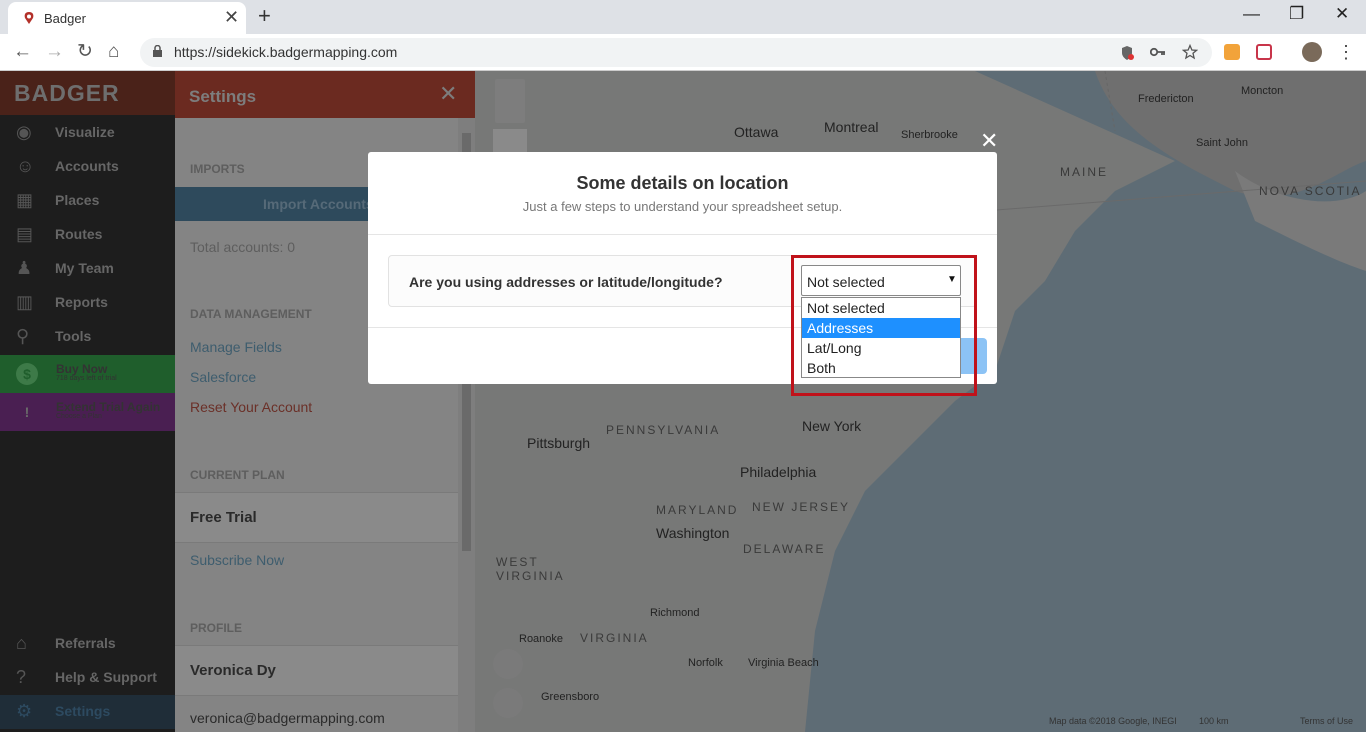 This screenshot has width=1366, height=732. Describe the element at coordinates (1264, 52) in the screenshot. I see `extension-pocket-icon` at that location.